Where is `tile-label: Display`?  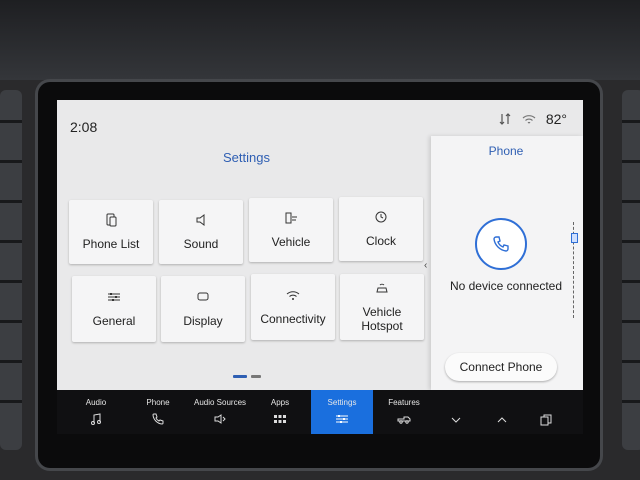 tile-label: Display is located at coordinates (203, 321).